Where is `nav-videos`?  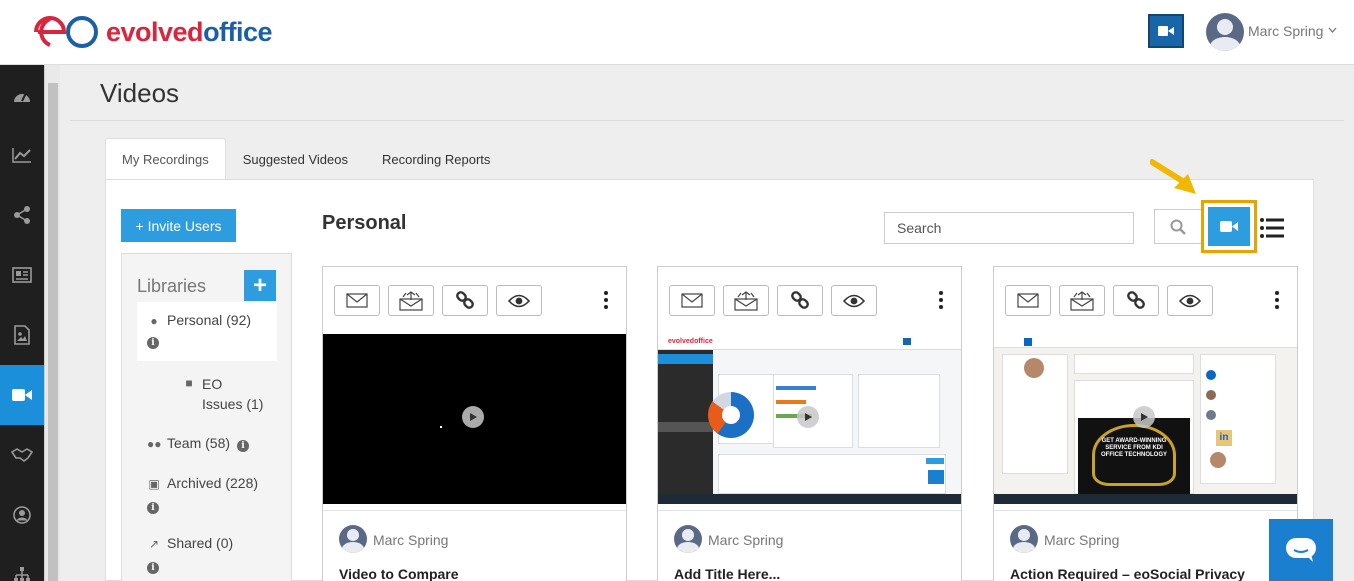 nav-videos is located at coordinates (22, 395).